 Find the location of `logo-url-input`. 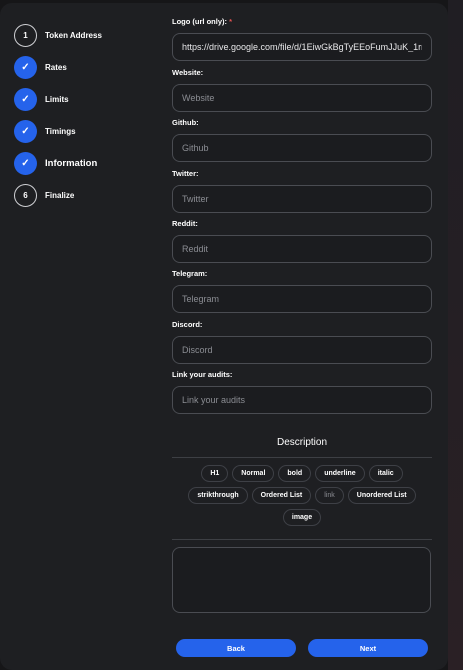

logo-url-input is located at coordinates (302, 47).